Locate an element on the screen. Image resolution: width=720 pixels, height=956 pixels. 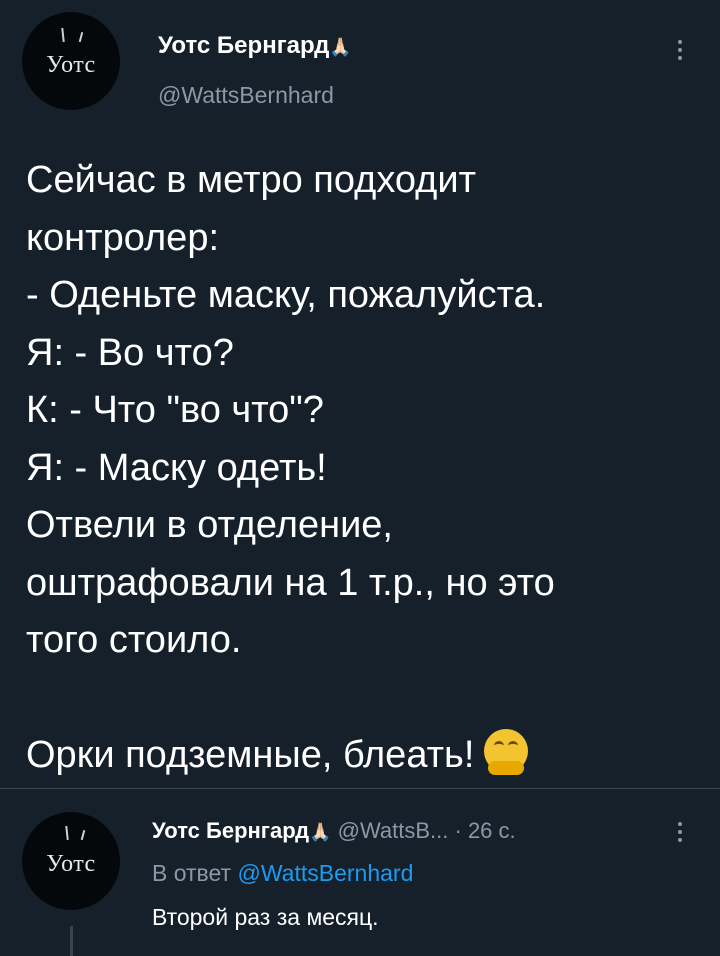
tweet-line: контролер: is located at coordinates (123, 237).